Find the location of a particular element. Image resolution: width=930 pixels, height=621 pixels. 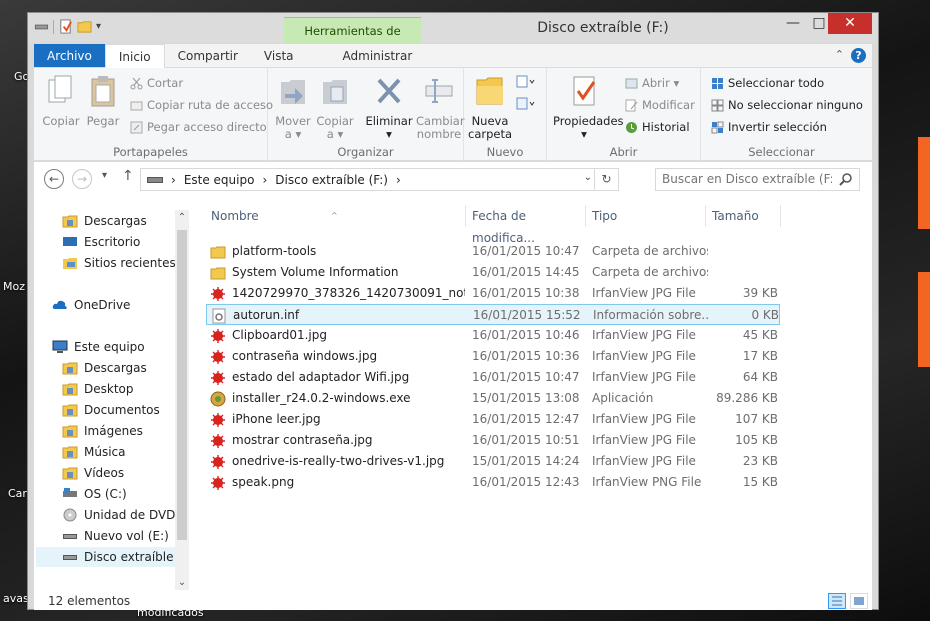

copy-path-button: Copiar ruta de acceso is located at coordinates (201, 105).